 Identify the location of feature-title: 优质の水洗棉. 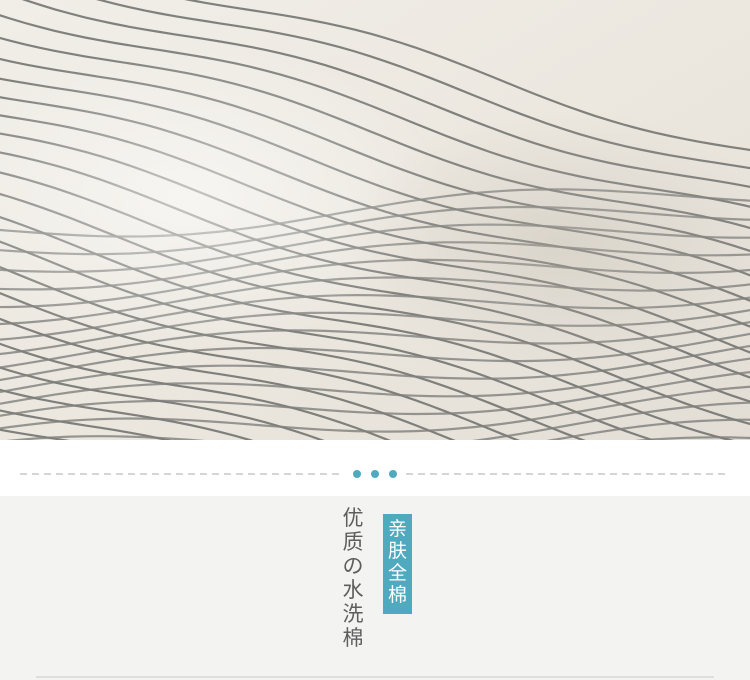
(353, 578).